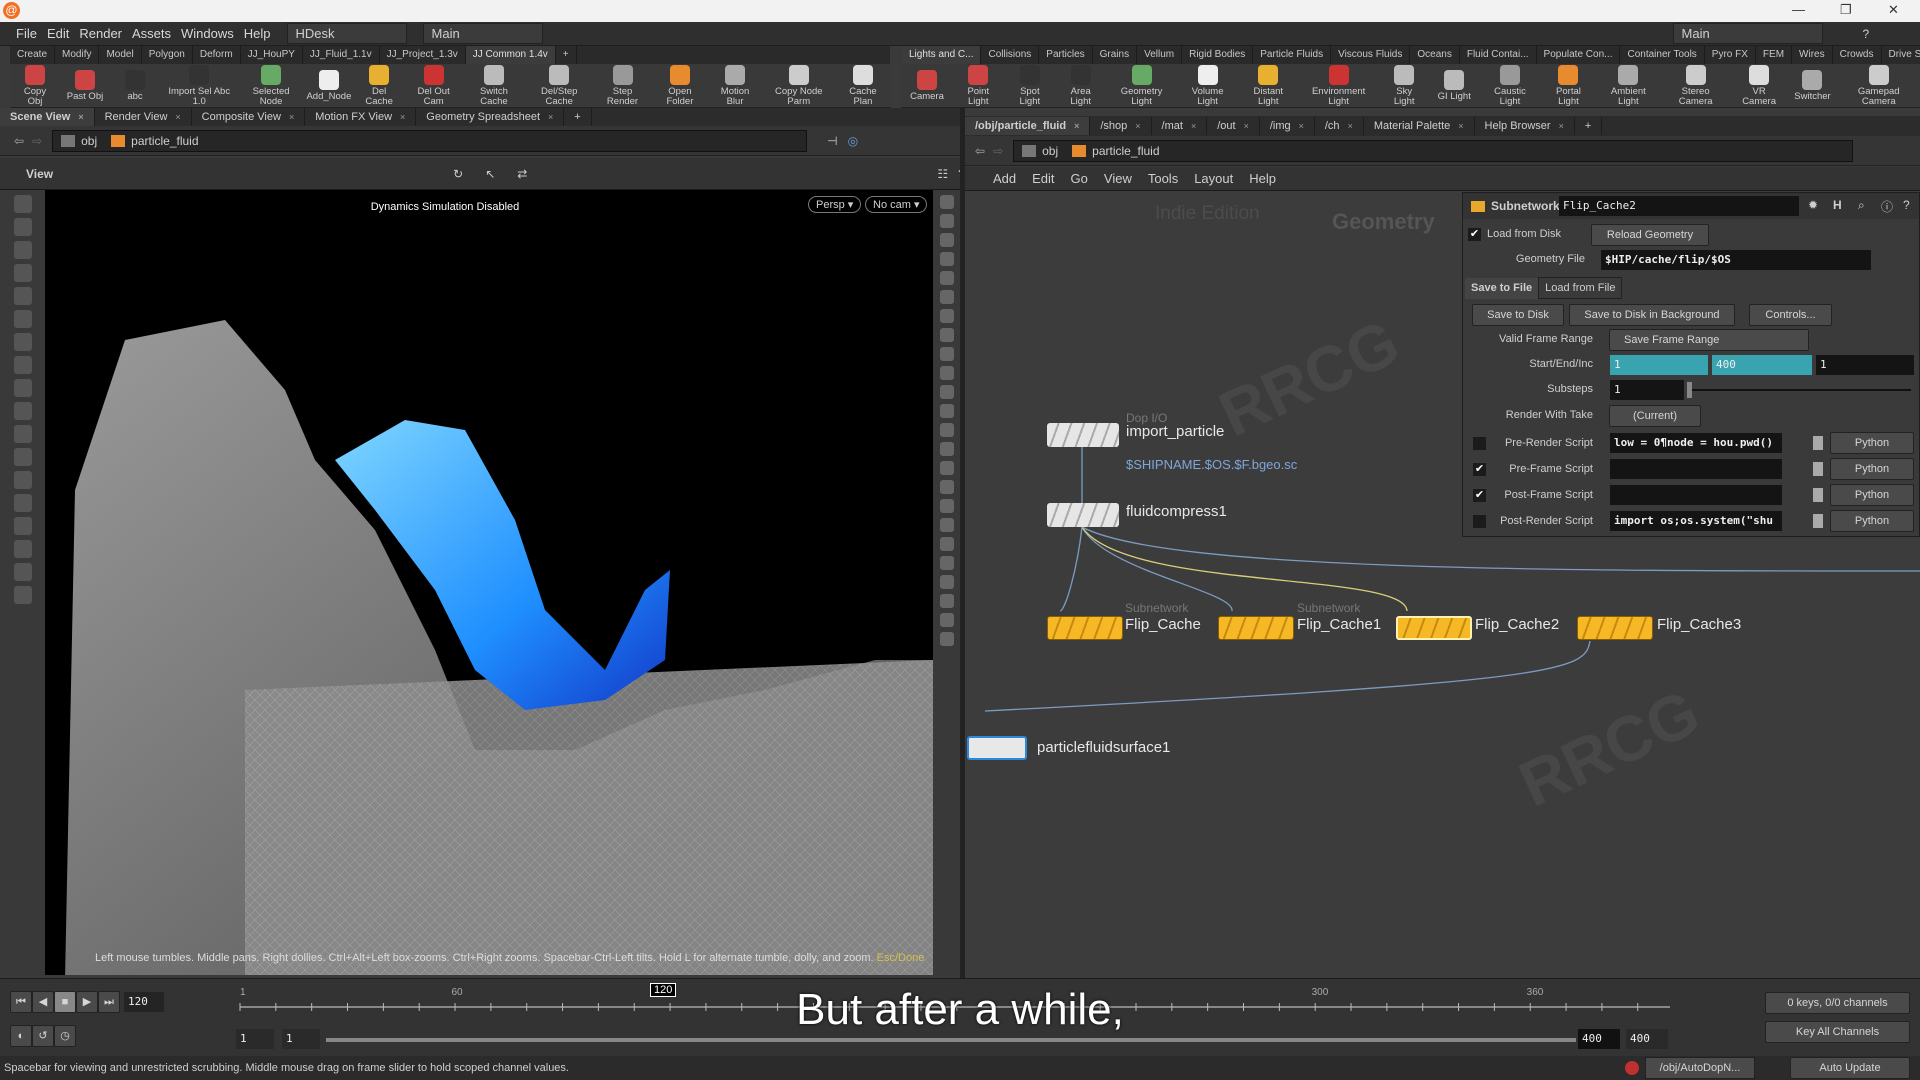  What do you see at coordinates (1004, 178) in the screenshot?
I see `network-menu-add: Add` at bounding box center [1004, 178].